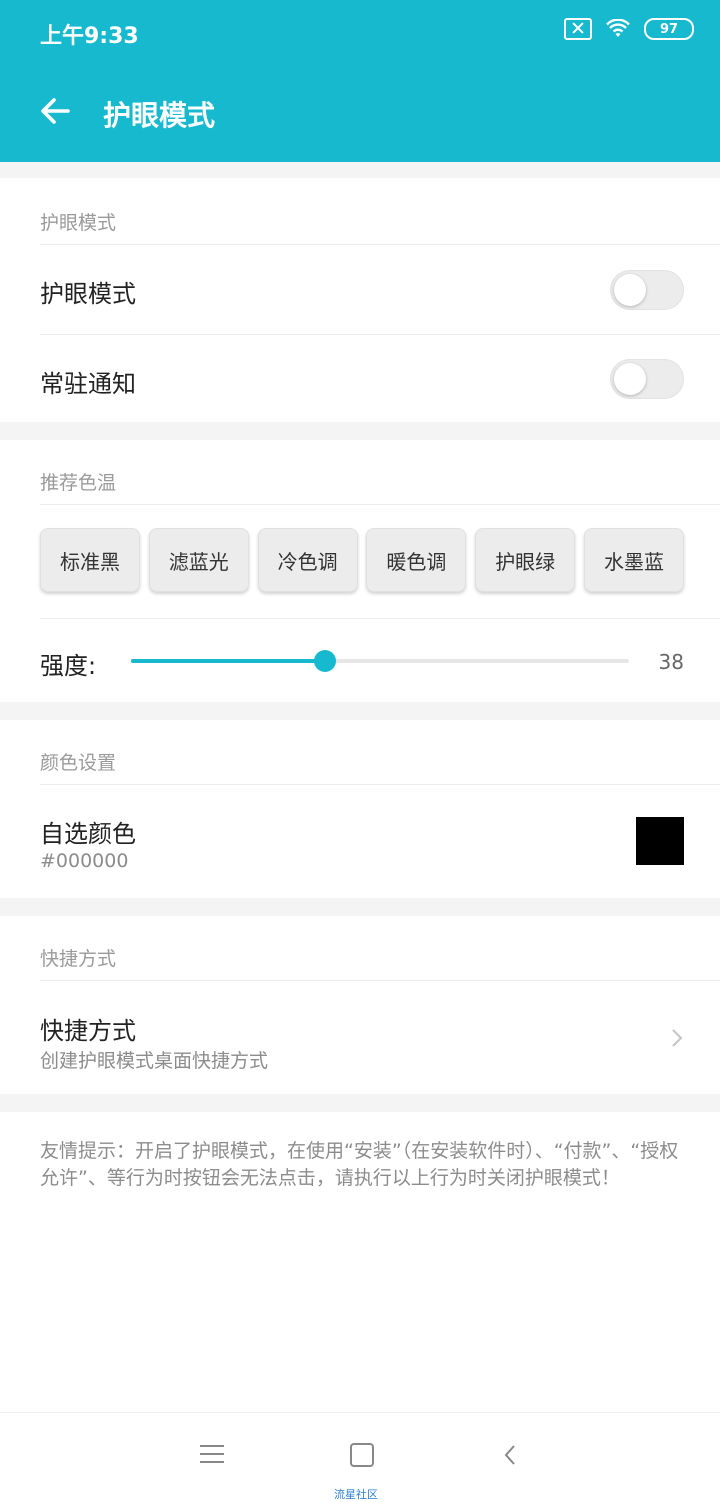 The height and width of the screenshot is (1502, 720). Describe the element at coordinates (307, 560) in the screenshot. I see `preset-cool-tone: 冷色调` at that location.